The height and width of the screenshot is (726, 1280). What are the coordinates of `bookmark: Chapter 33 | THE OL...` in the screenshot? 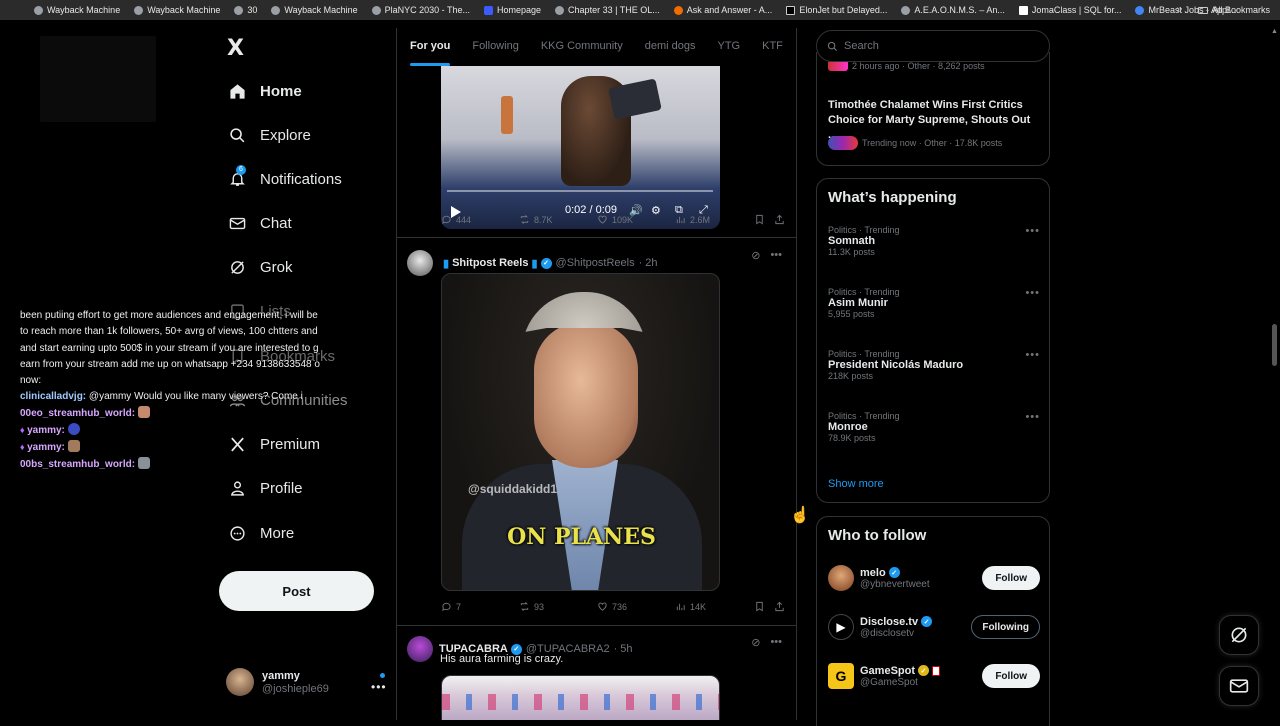 It's located at (607, 10).